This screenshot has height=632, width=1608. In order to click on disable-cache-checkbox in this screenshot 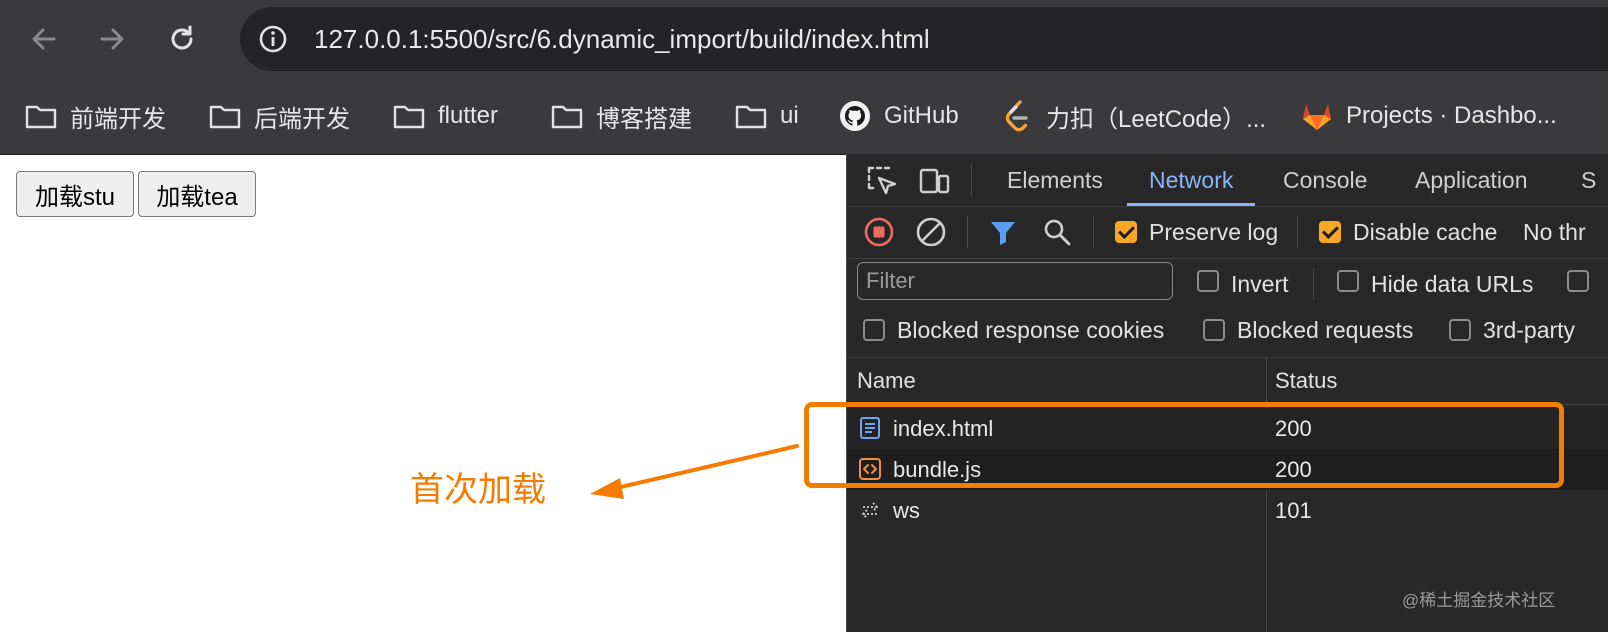, I will do `click(1330, 232)`.